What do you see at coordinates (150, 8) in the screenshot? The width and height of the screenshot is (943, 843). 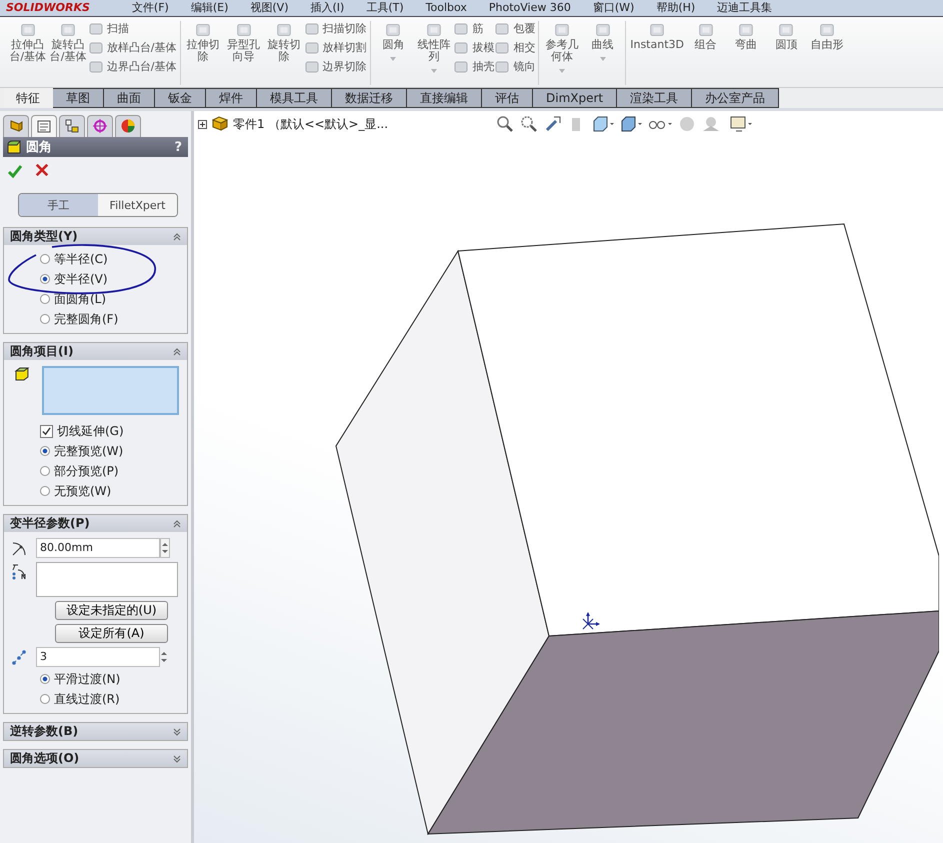 I see `menu-item: 文件(F)` at bounding box center [150, 8].